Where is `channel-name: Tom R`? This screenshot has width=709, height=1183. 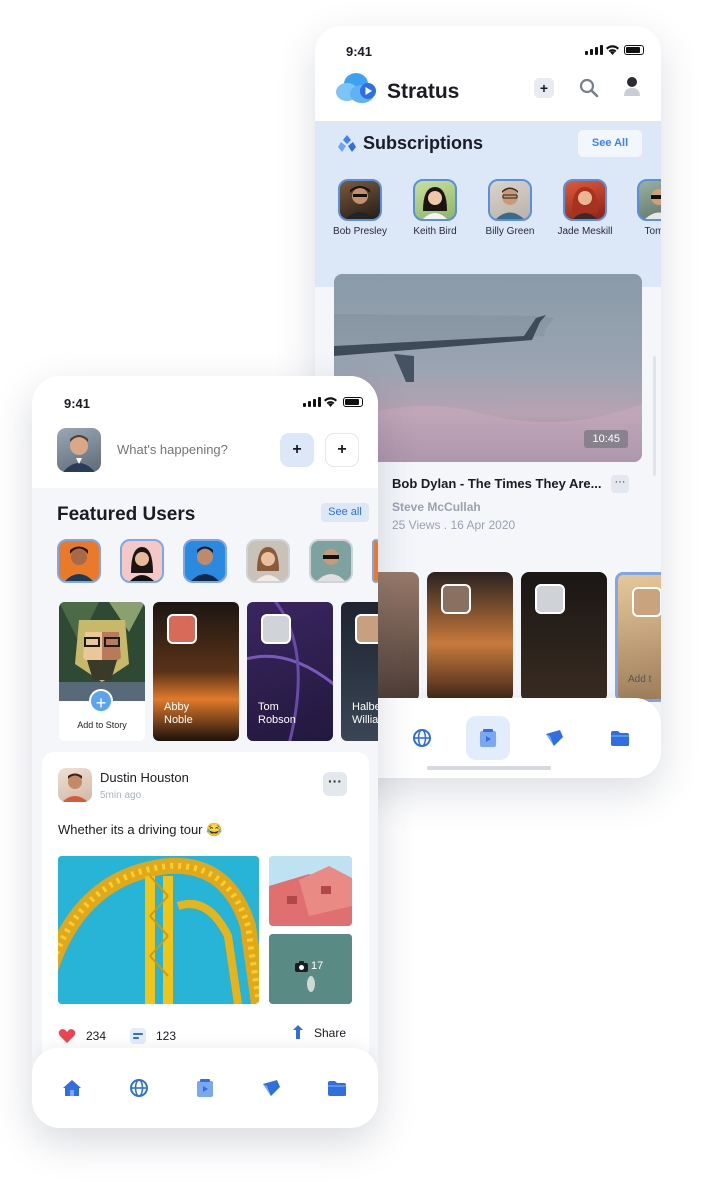 channel-name: Tom R is located at coordinates (652, 231).